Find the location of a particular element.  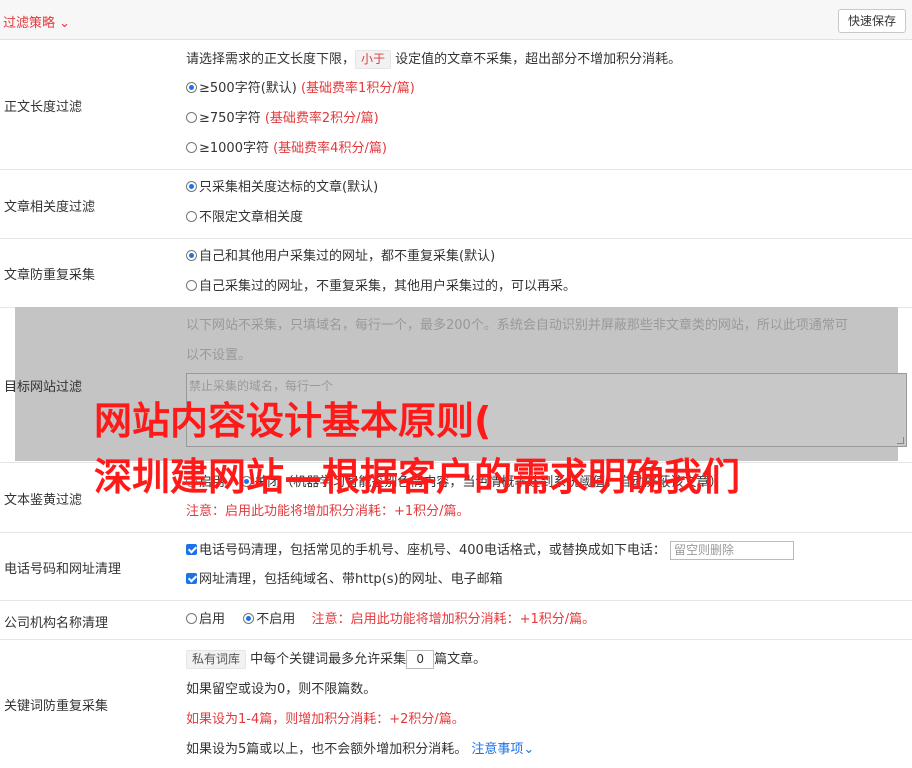

relevance-label: 文章相关度过滤 is located at coordinates (50, 207).